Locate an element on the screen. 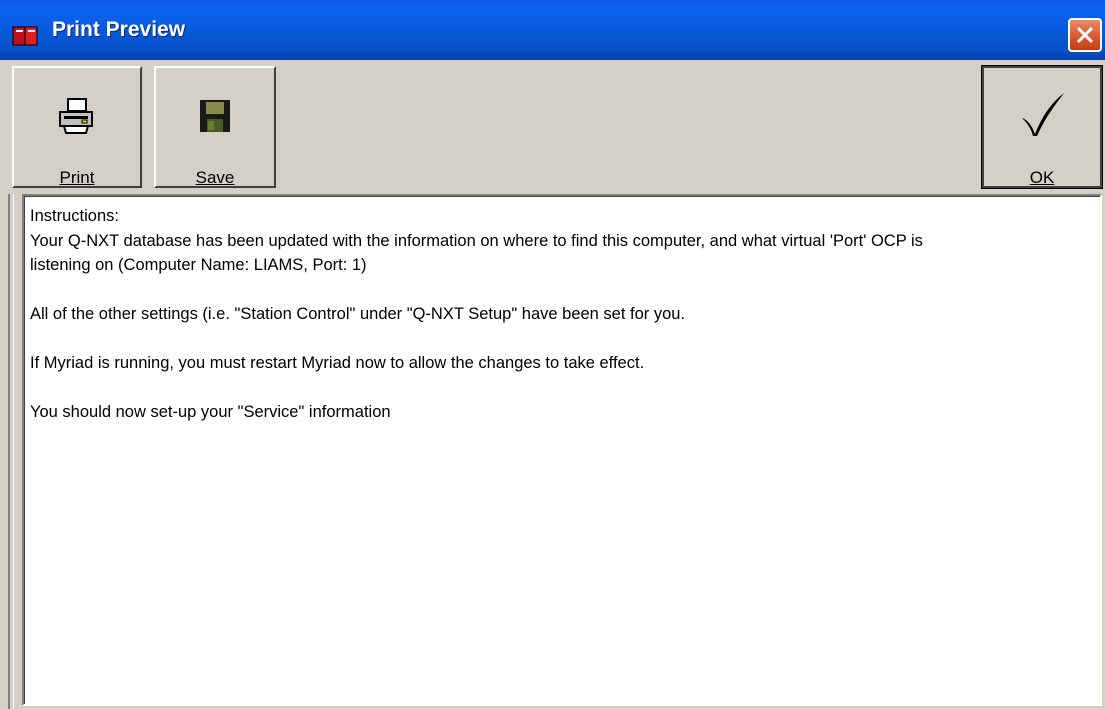 The width and height of the screenshot is (1105, 709). close-button is located at coordinates (1085, 35).